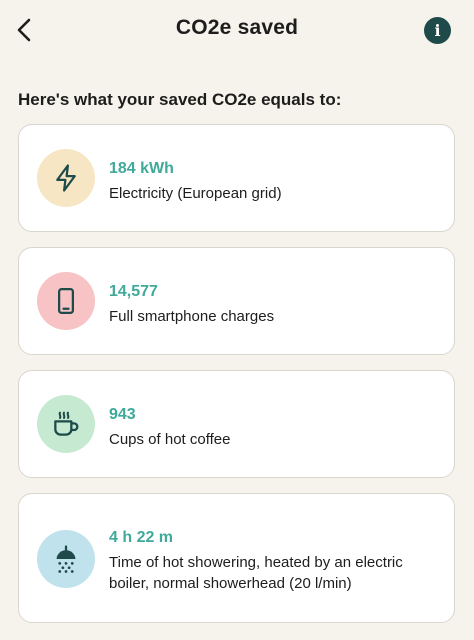  I want to click on card-label: Electricity (European grid), so click(195, 193).